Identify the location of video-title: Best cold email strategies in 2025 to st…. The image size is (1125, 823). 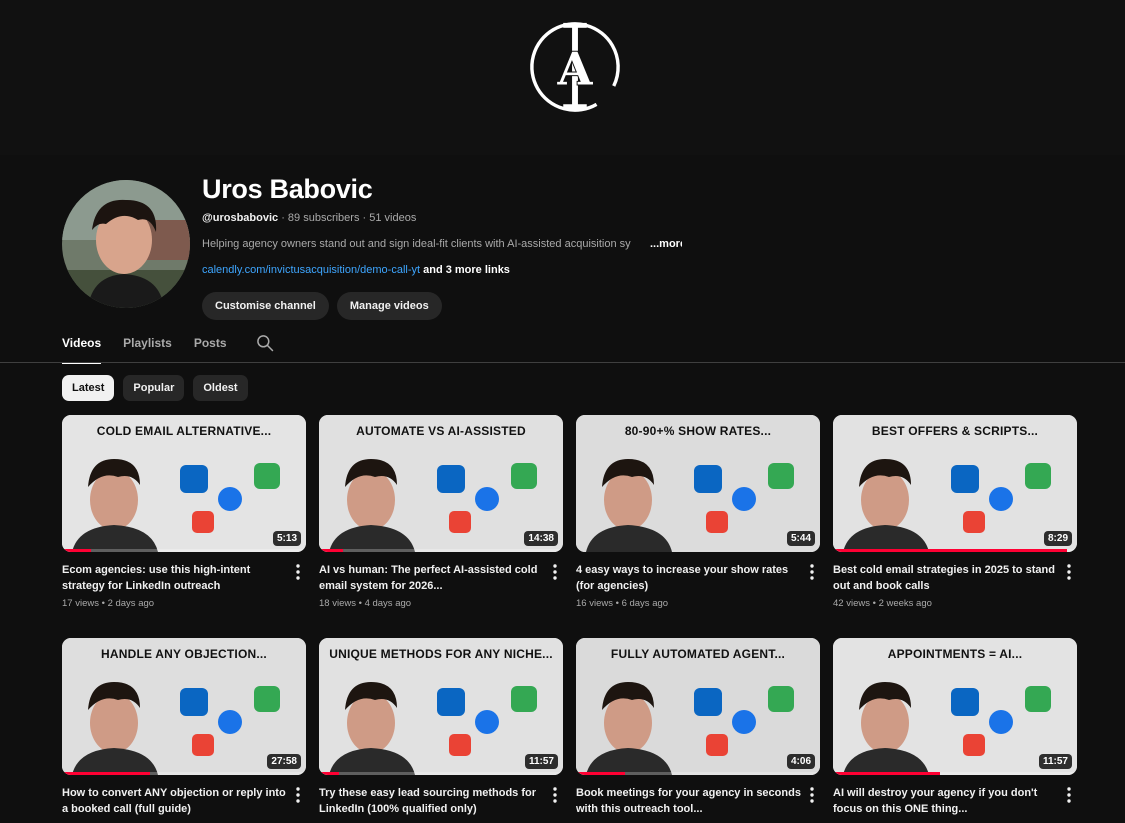
(946, 578).